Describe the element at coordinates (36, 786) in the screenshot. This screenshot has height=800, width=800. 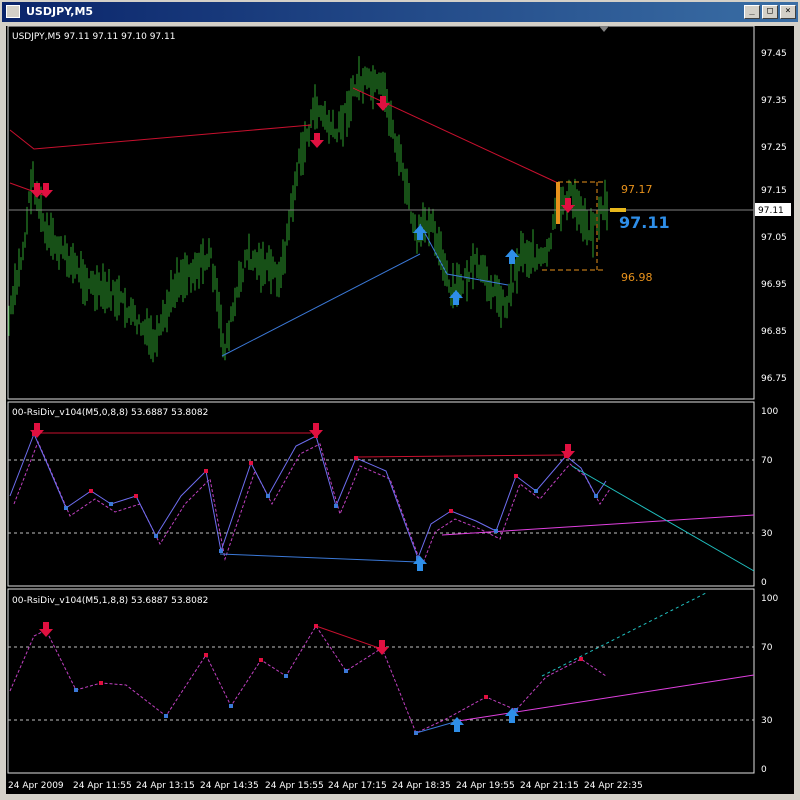
I see `time-label: 24 Apr 2009` at that location.